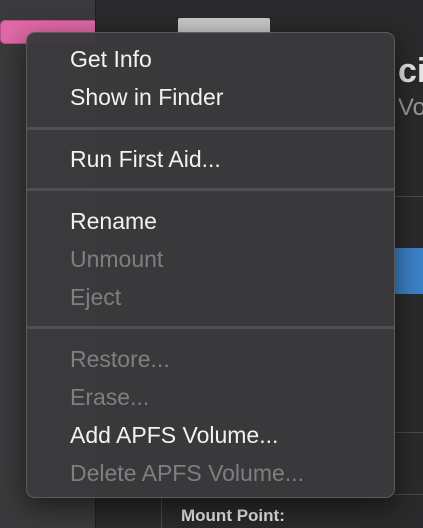 The image size is (423, 528). What do you see at coordinates (410, 71) in the screenshot?
I see `volume-title: ci` at bounding box center [410, 71].